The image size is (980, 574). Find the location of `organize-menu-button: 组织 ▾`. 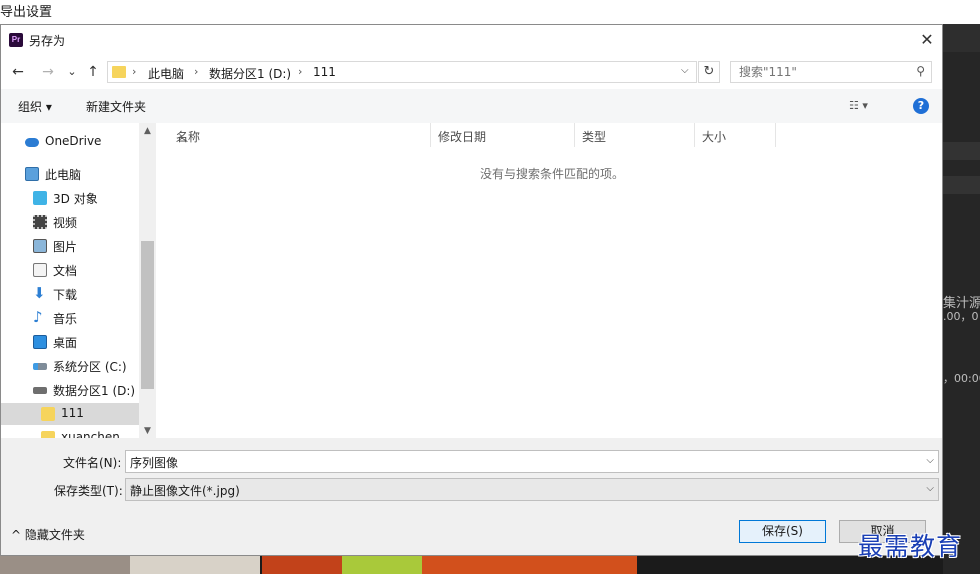

organize-menu-button: 组织 ▾ is located at coordinates (35, 106).